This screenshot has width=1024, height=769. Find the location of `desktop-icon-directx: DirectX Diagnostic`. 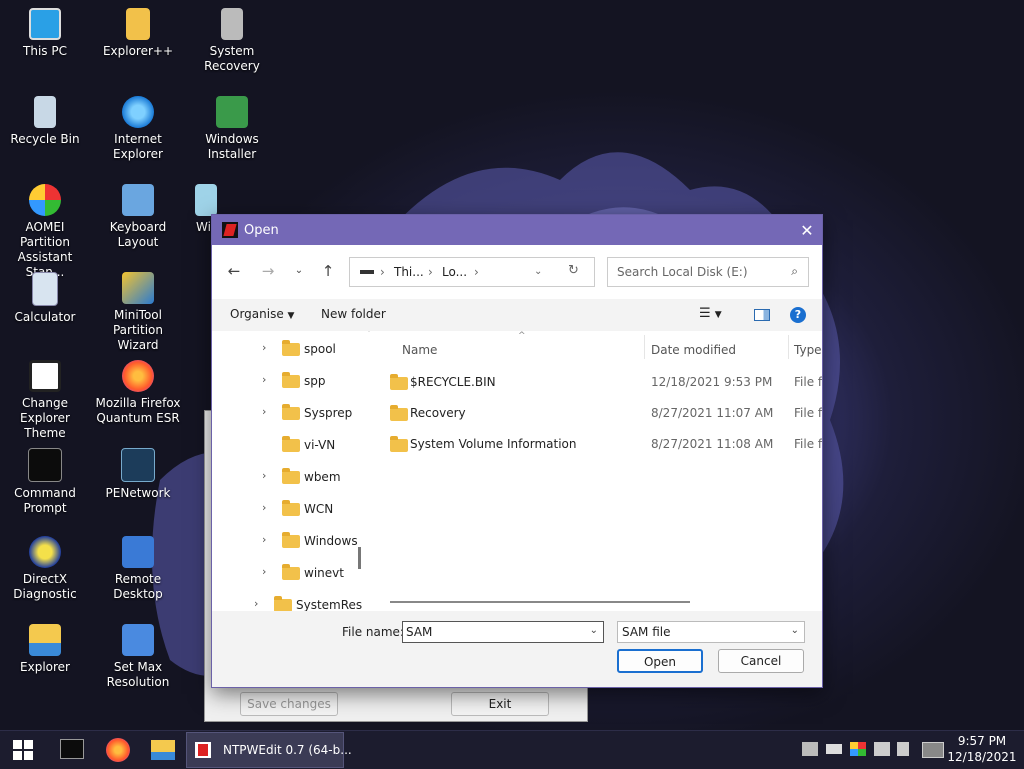

desktop-icon-directx: DirectX Diagnostic is located at coordinates (45, 566).